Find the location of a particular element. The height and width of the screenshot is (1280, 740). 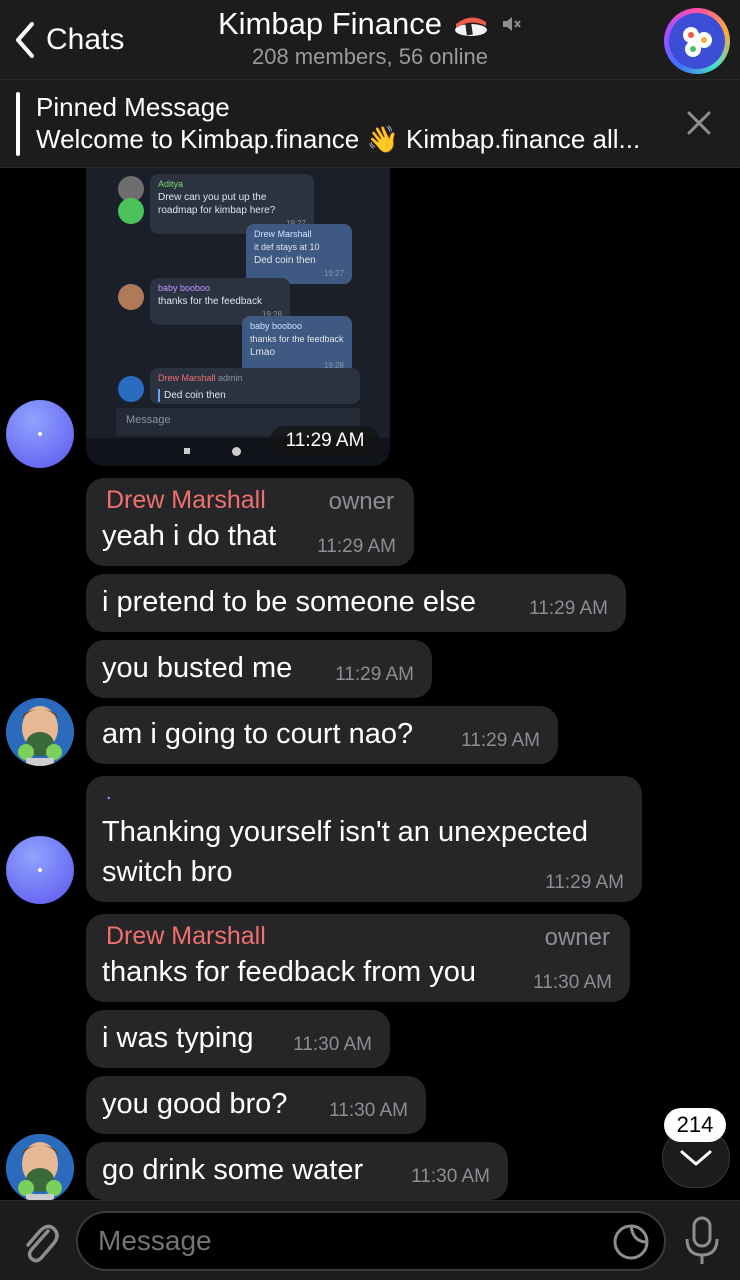

message-text: i was typing is located at coordinates (178, 1038).